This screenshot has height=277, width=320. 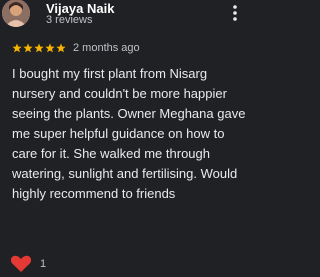 What do you see at coordinates (43, 264) in the screenshot?
I see `like-count: 1` at bounding box center [43, 264].